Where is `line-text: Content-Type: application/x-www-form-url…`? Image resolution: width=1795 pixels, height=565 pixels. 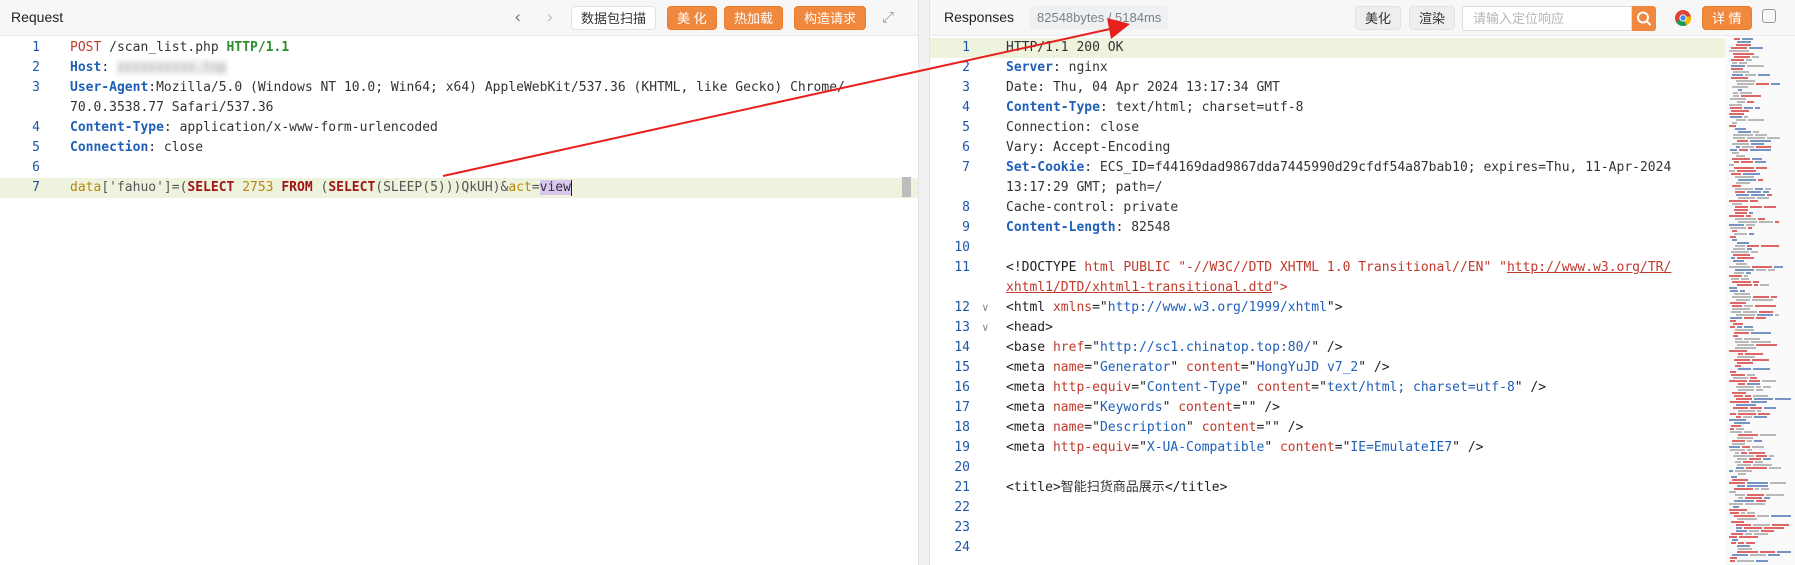 line-text: Content-Type: application/x-www-form-url… is located at coordinates (254, 128).